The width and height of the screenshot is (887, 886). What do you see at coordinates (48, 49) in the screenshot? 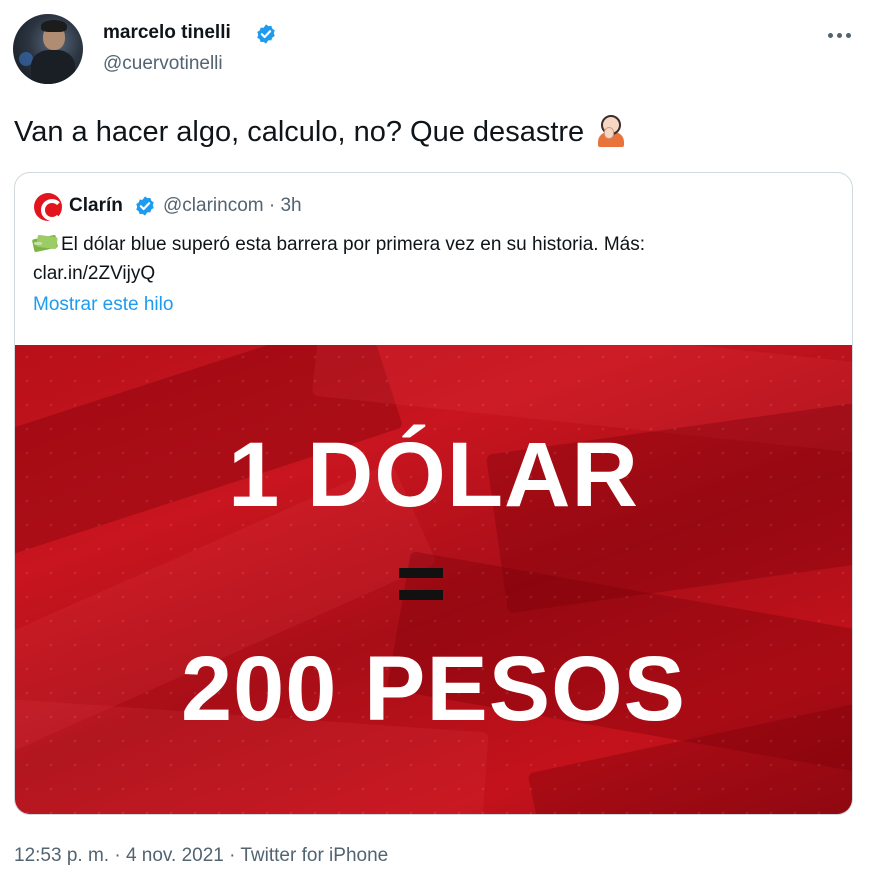
I see `avatar` at bounding box center [48, 49].